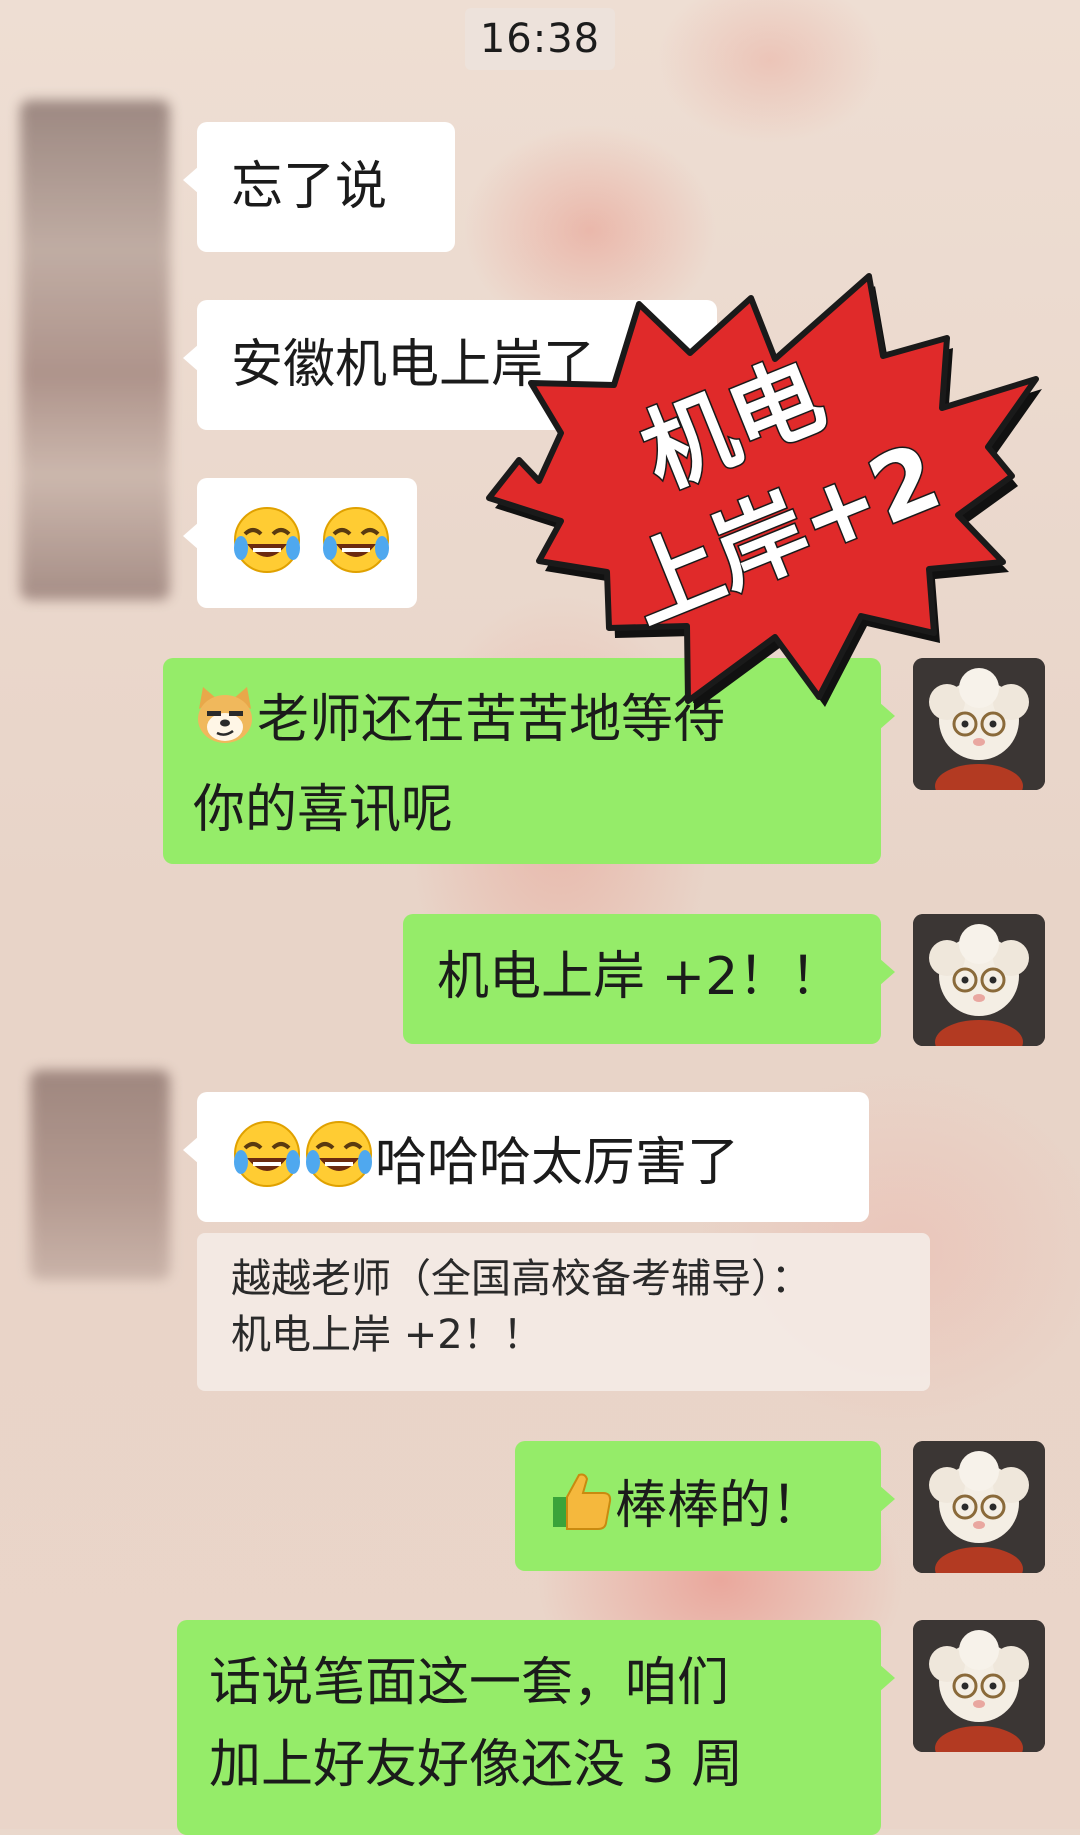  I want to click on thumbs-up-emoji, so click(582, 1510).